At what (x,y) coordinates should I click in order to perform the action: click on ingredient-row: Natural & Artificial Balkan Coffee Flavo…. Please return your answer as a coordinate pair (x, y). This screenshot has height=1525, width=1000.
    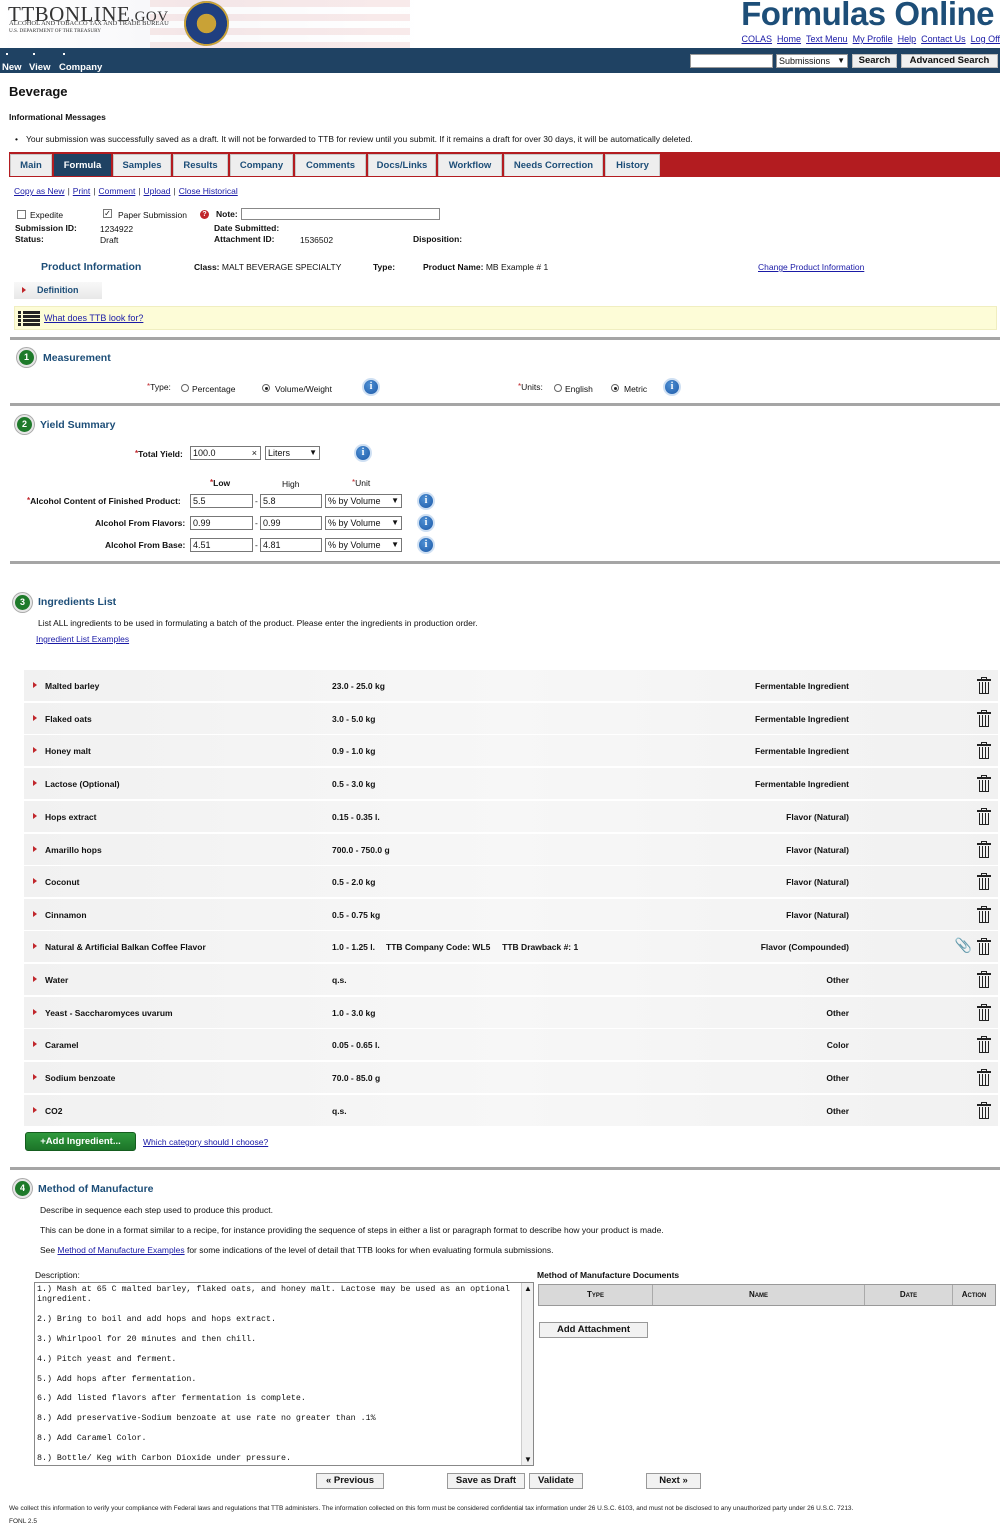
    Looking at the image, I should click on (511, 946).